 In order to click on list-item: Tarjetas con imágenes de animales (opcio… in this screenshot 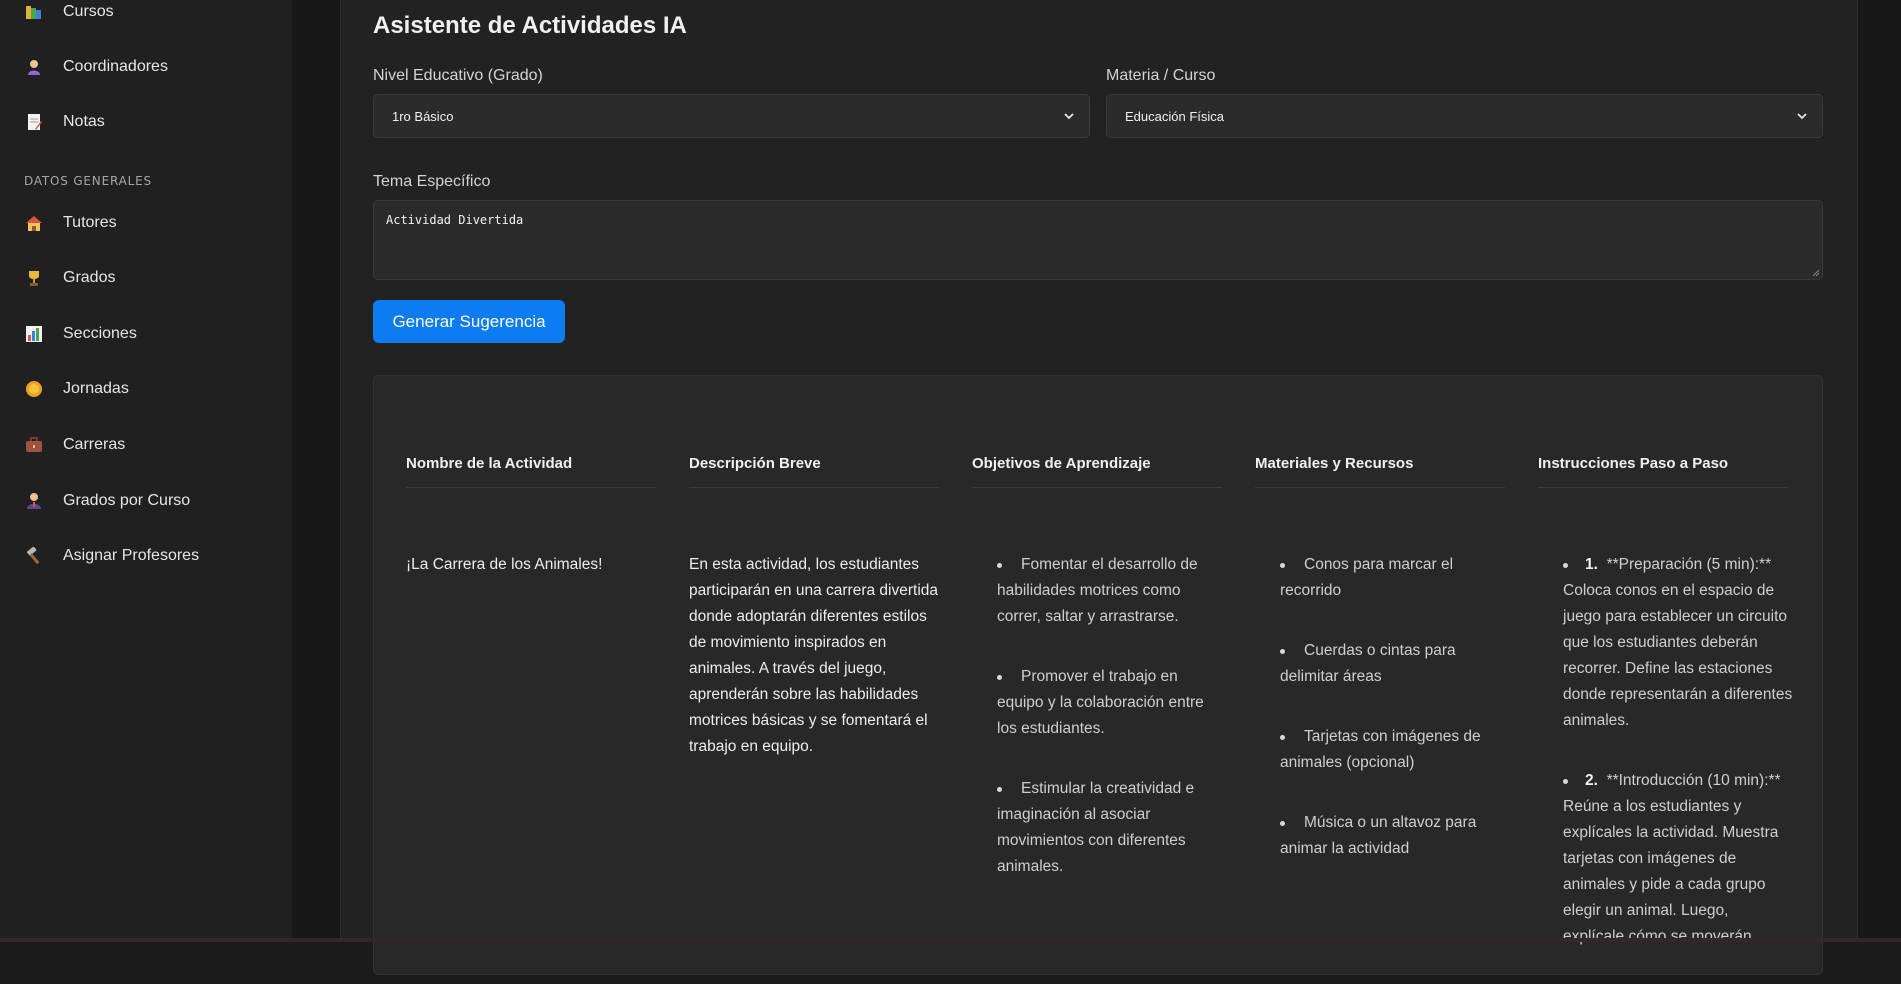, I will do `click(1380, 749)`.